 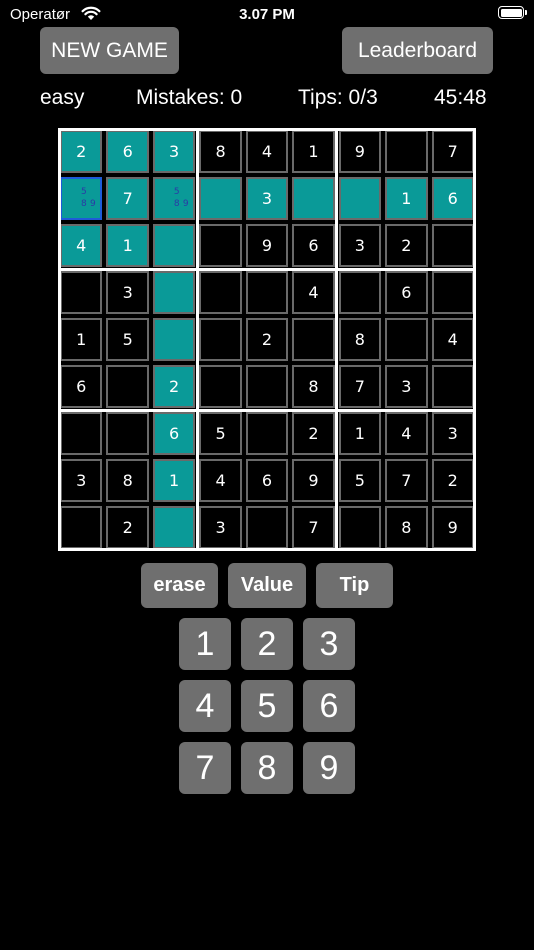 I want to click on sudoku-cell-r2c1: 5 89, so click(x=81, y=198).